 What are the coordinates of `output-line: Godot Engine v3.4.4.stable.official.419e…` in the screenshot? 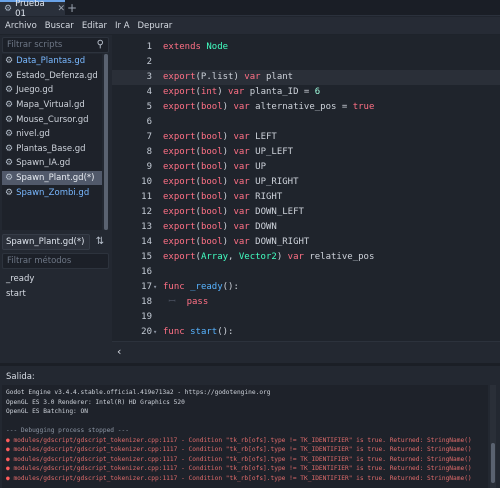 It's located at (245, 393).